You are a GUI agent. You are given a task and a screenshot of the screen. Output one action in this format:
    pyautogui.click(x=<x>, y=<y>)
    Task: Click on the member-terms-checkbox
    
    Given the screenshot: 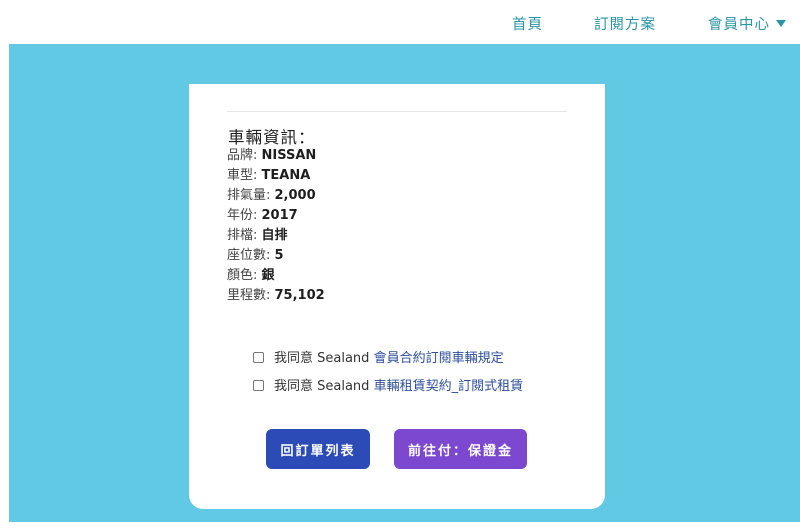 What is the action you would take?
    pyautogui.click(x=258, y=357)
    